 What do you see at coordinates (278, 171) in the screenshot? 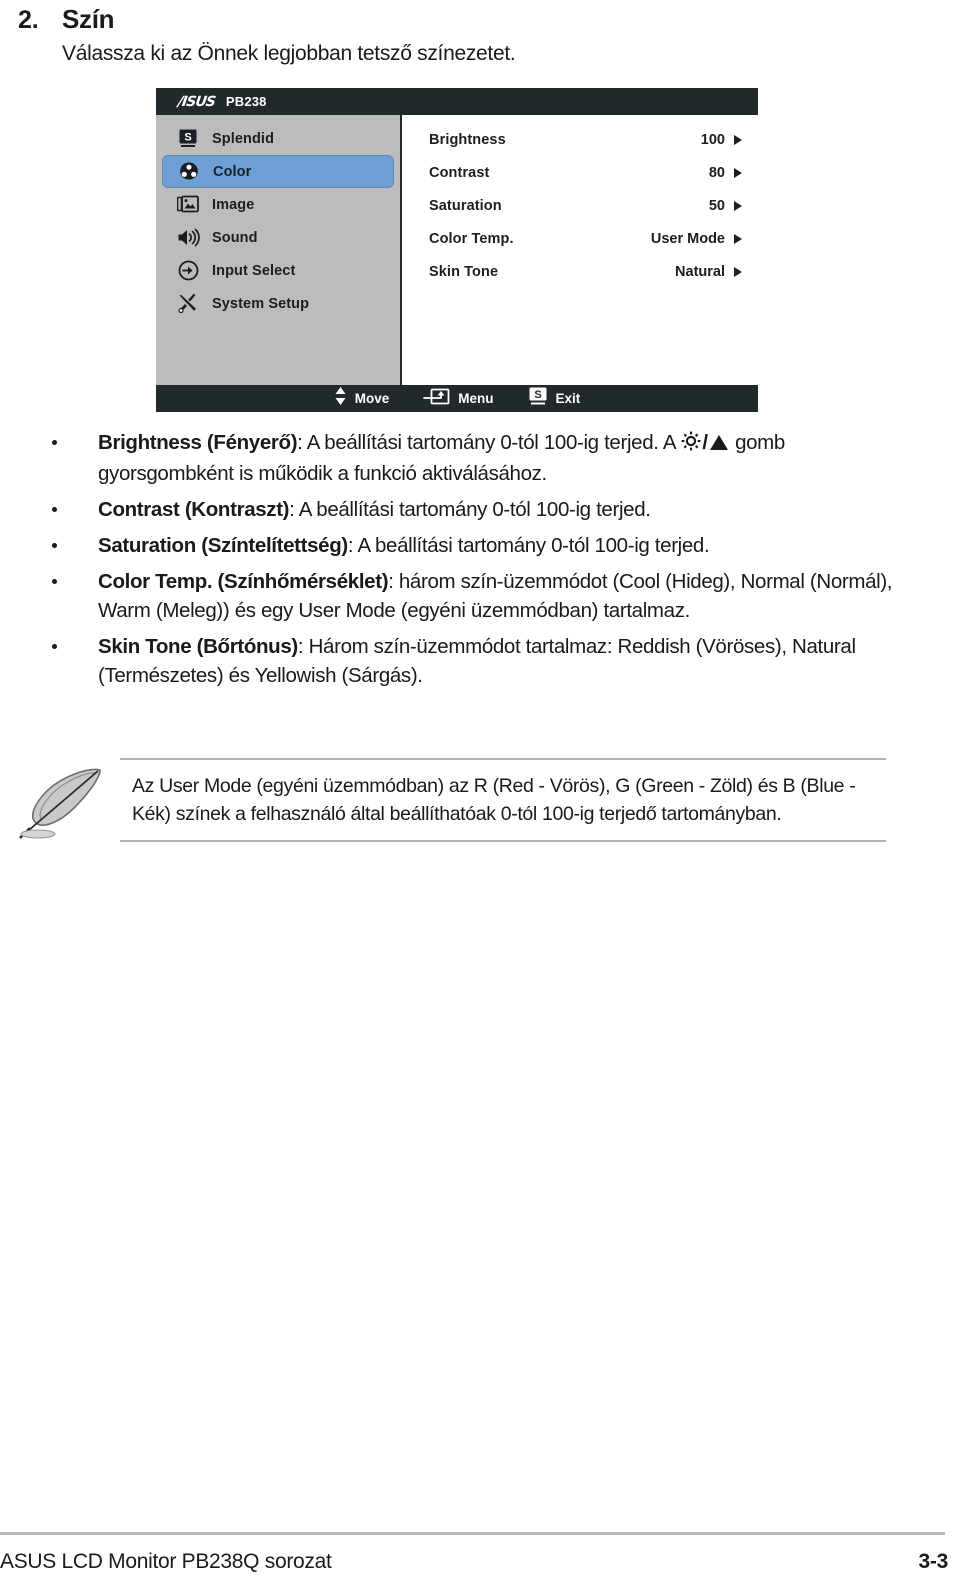
I see `sidebar-item-color: Color` at bounding box center [278, 171].